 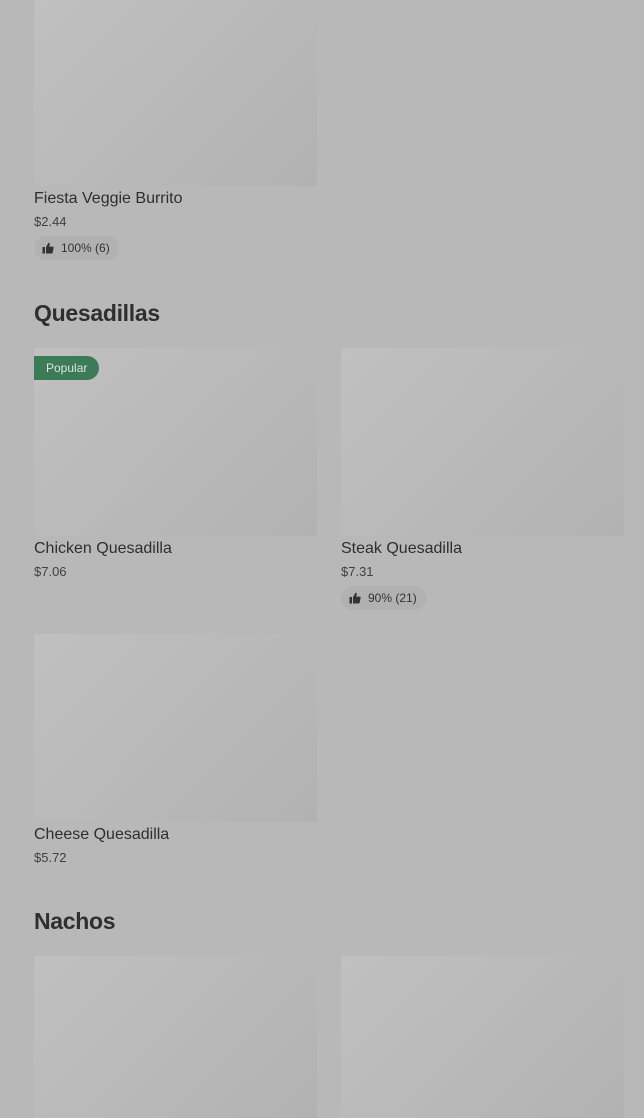 I want to click on item-price: $5.72, so click(x=50, y=857).